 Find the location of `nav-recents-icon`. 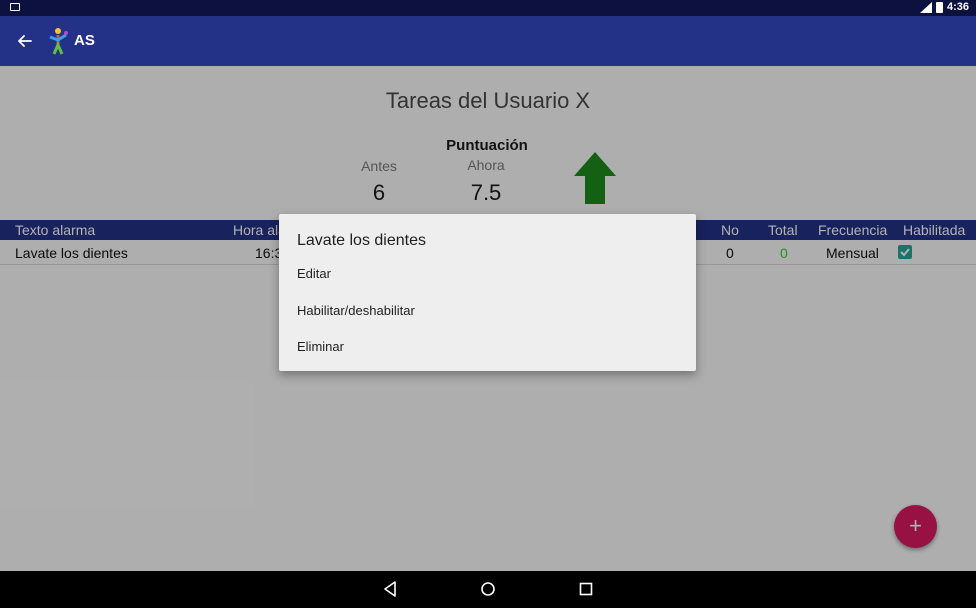

nav-recents-icon is located at coordinates (586, 589).